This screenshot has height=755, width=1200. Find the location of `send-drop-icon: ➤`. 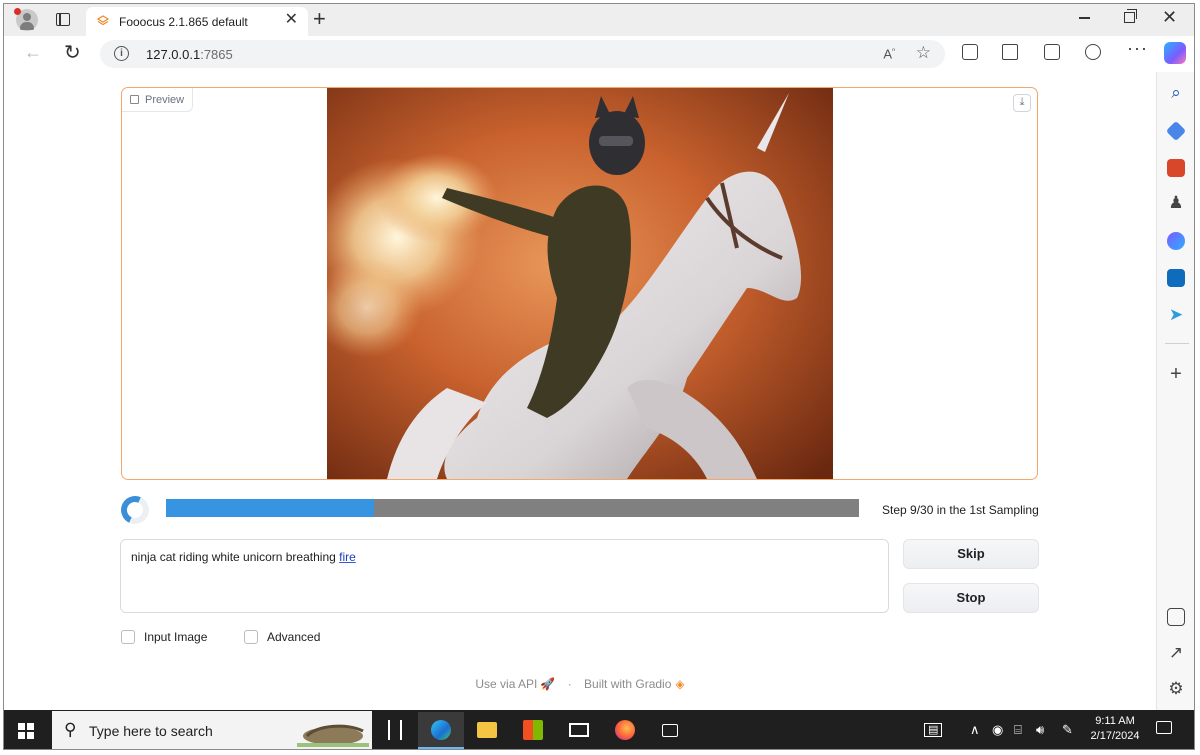

send-drop-icon: ➤ is located at coordinates (1176, 315).